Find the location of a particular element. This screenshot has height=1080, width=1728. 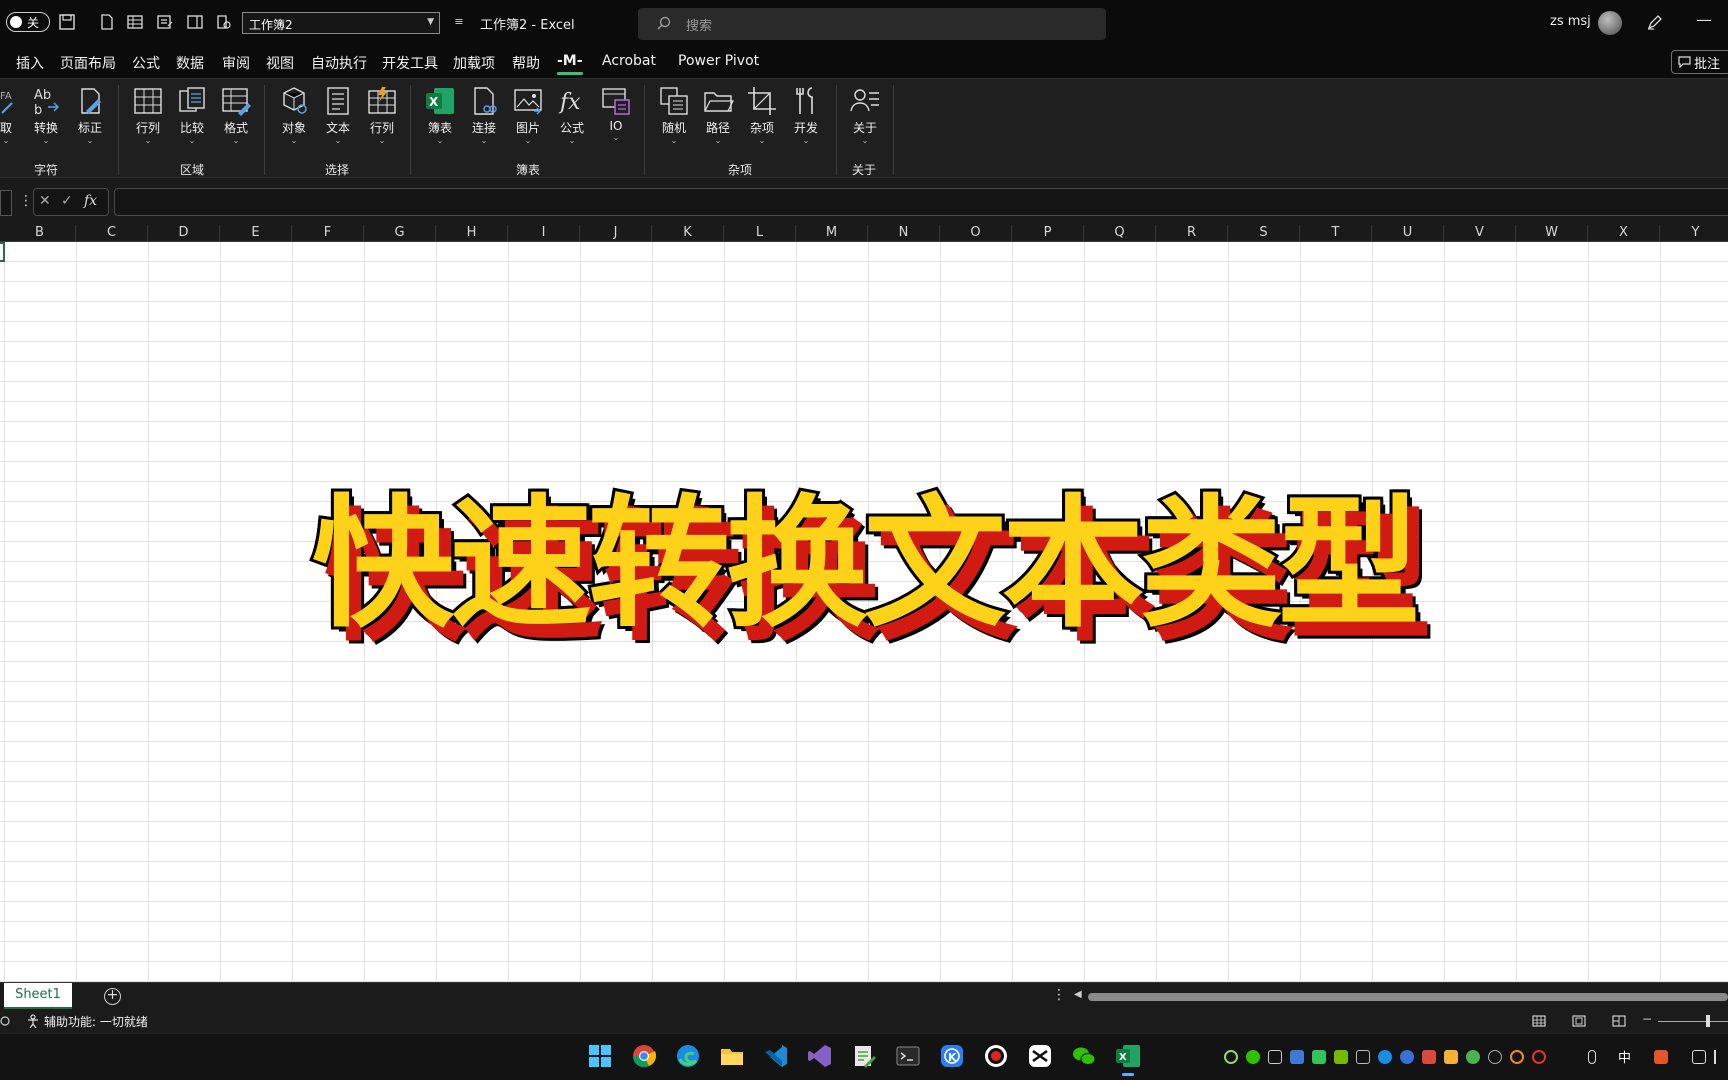

zoom-thumb is located at coordinates (1708, 1021).